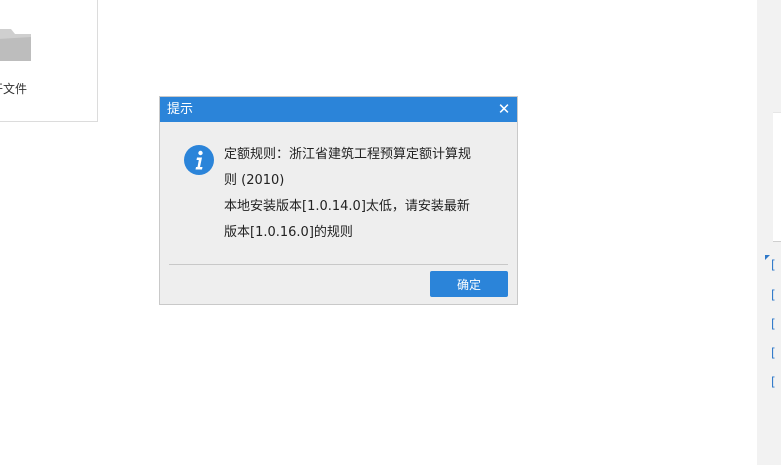 This screenshot has width=781, height=465. Describe the element at coordinates (767, 257) in the screenshot. I see `expand-triangle-icon` at that location.